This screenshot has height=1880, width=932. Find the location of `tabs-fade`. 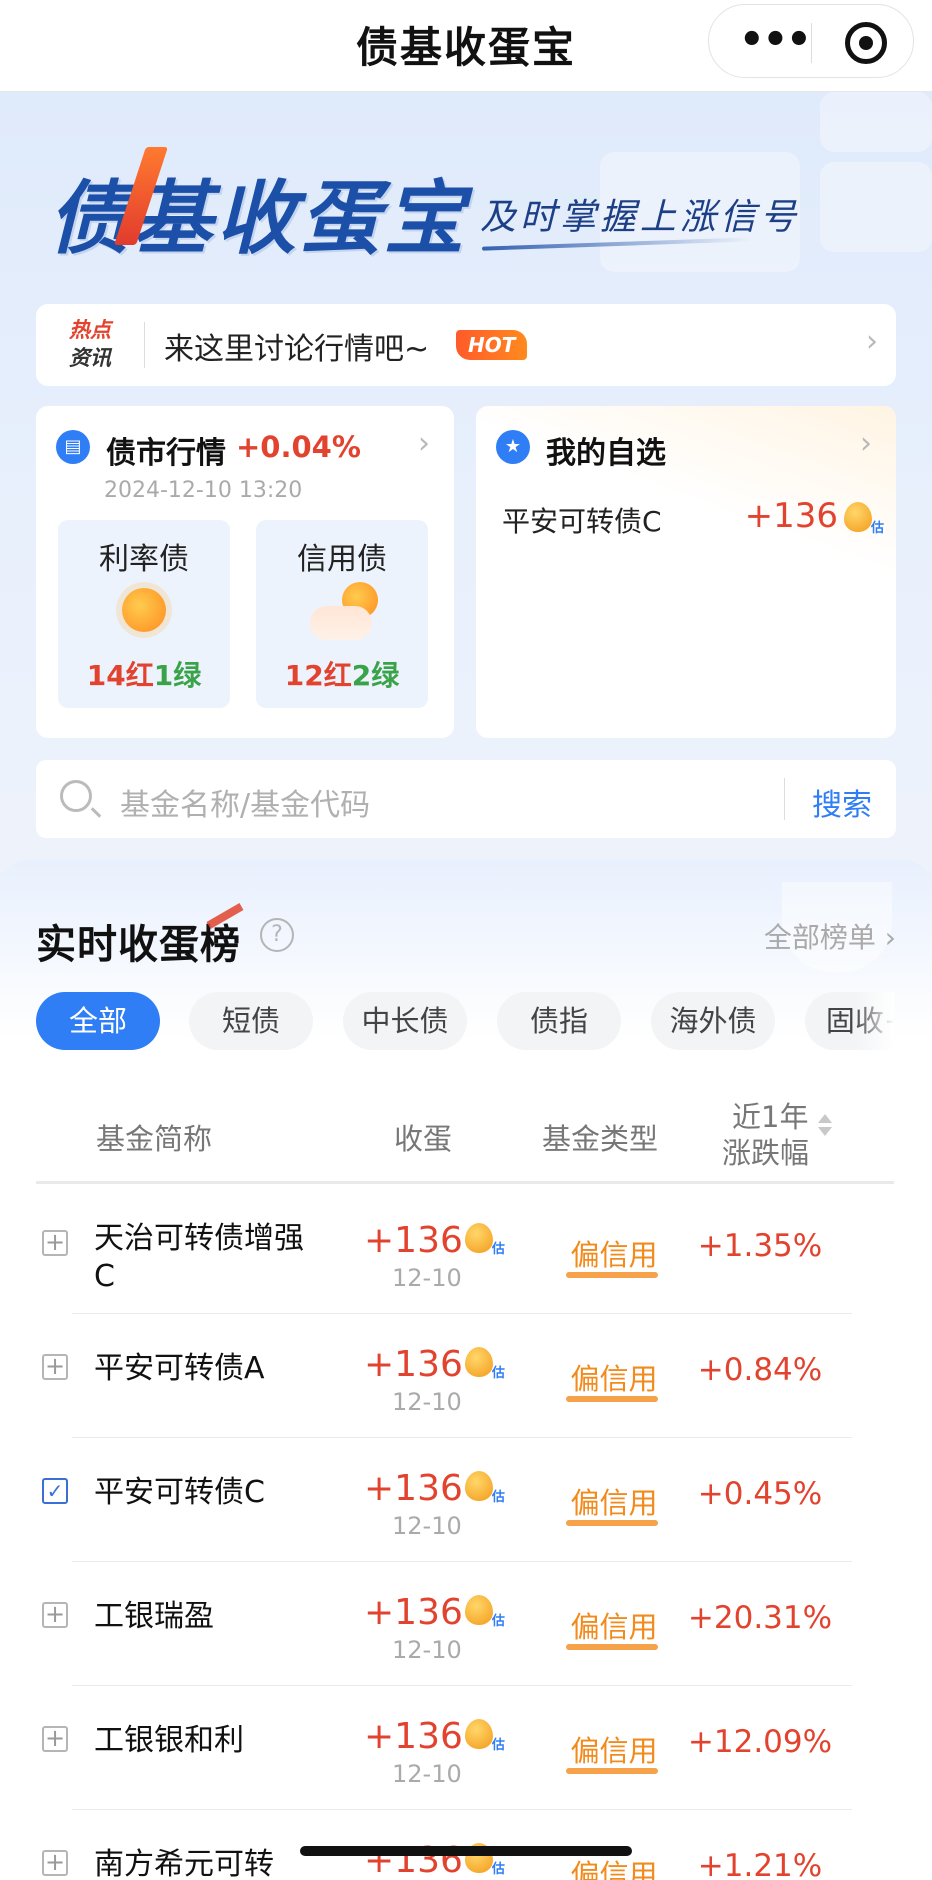

tabs-fade is located at coordinates (874, 1023).